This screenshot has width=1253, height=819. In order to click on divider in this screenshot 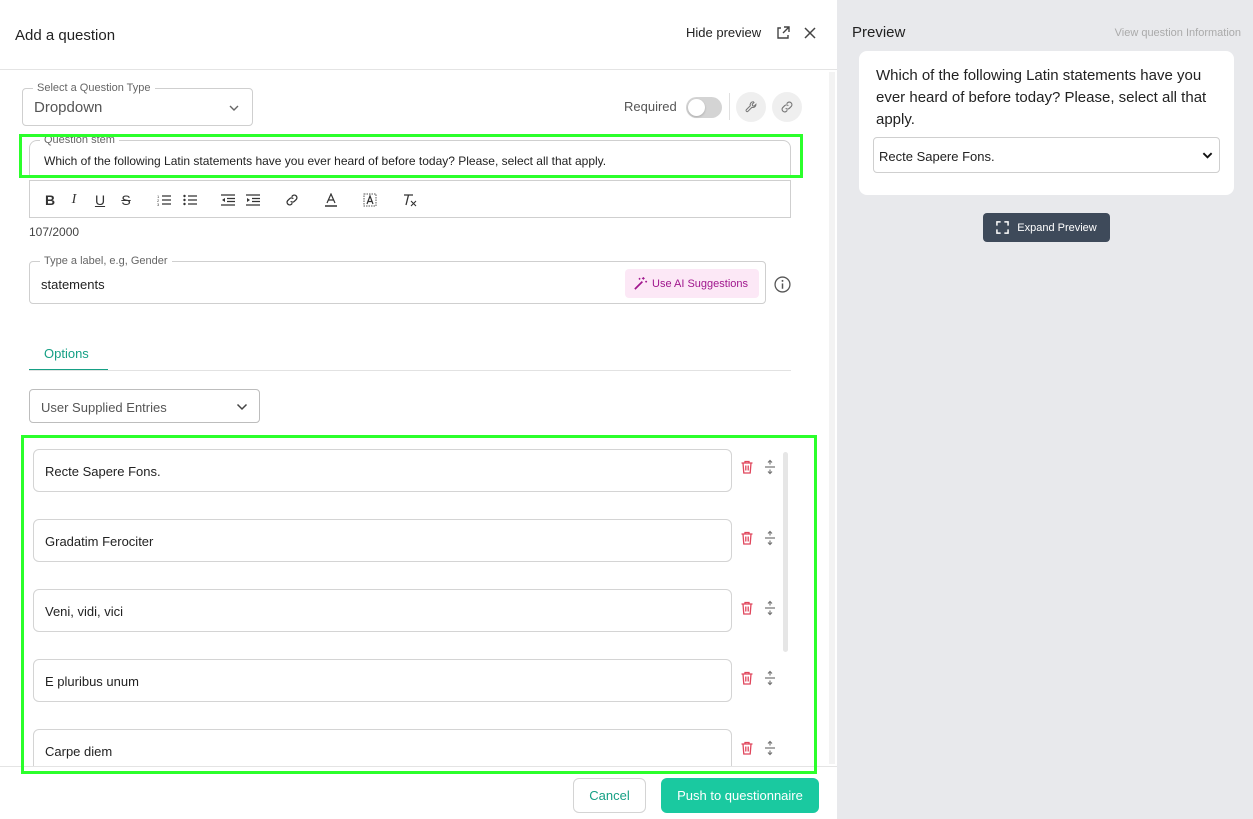, I will do `click(729, 106)`.